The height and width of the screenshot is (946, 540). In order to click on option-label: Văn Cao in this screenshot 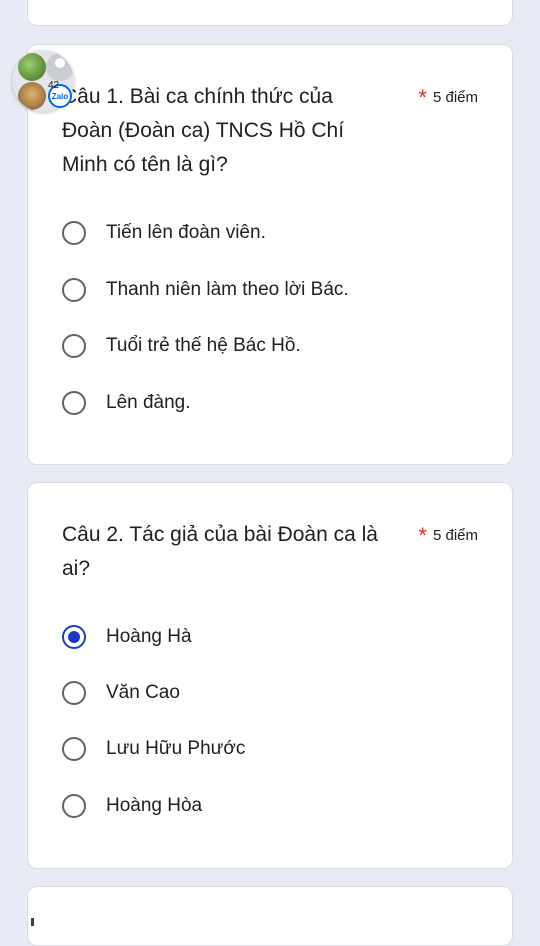, I will do `click(143, 692)`.